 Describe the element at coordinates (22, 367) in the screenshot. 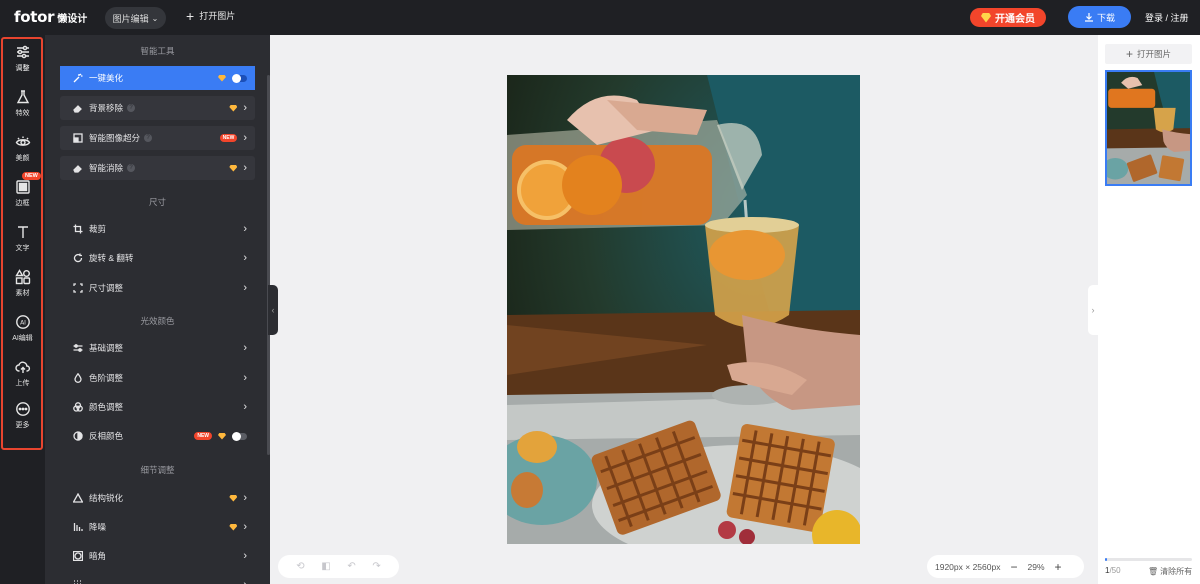

I see `upload-cloud-icon` at that location.